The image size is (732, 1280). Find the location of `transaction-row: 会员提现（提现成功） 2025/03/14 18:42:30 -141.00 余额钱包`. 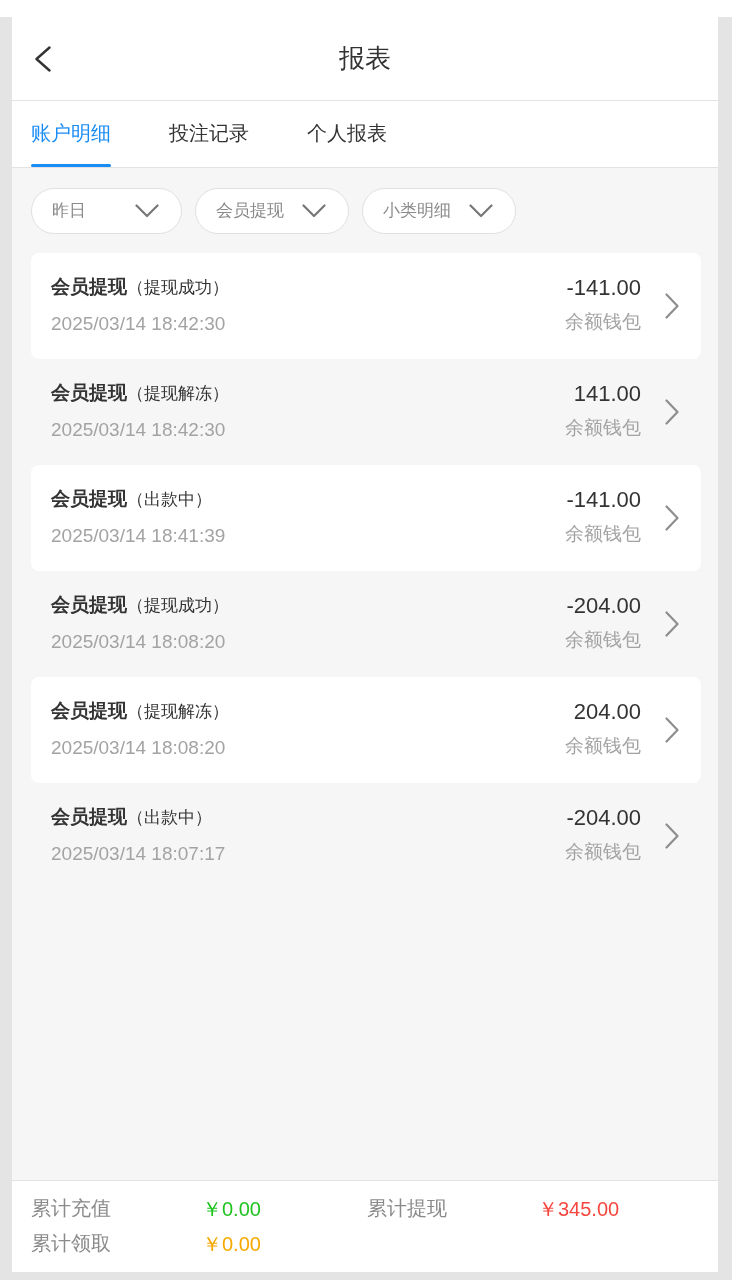

transaction-row: 会员提现（提现成功） 2025/03/14 18:42:30 -141.00 余额钱包 is located at coordinates (366, 306).